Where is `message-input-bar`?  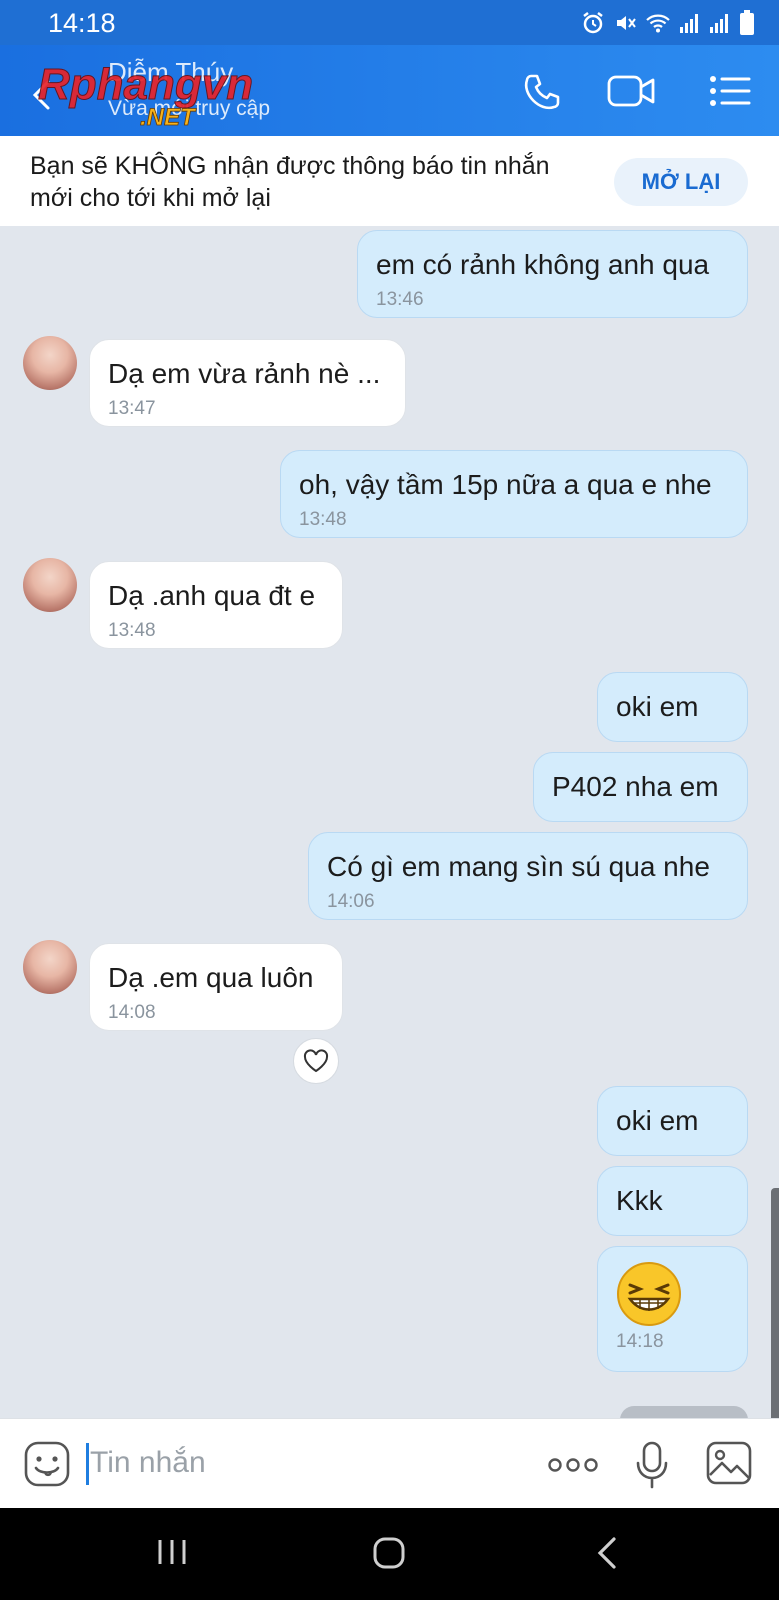 message-input-bar is located at coordinates (389, 1463).